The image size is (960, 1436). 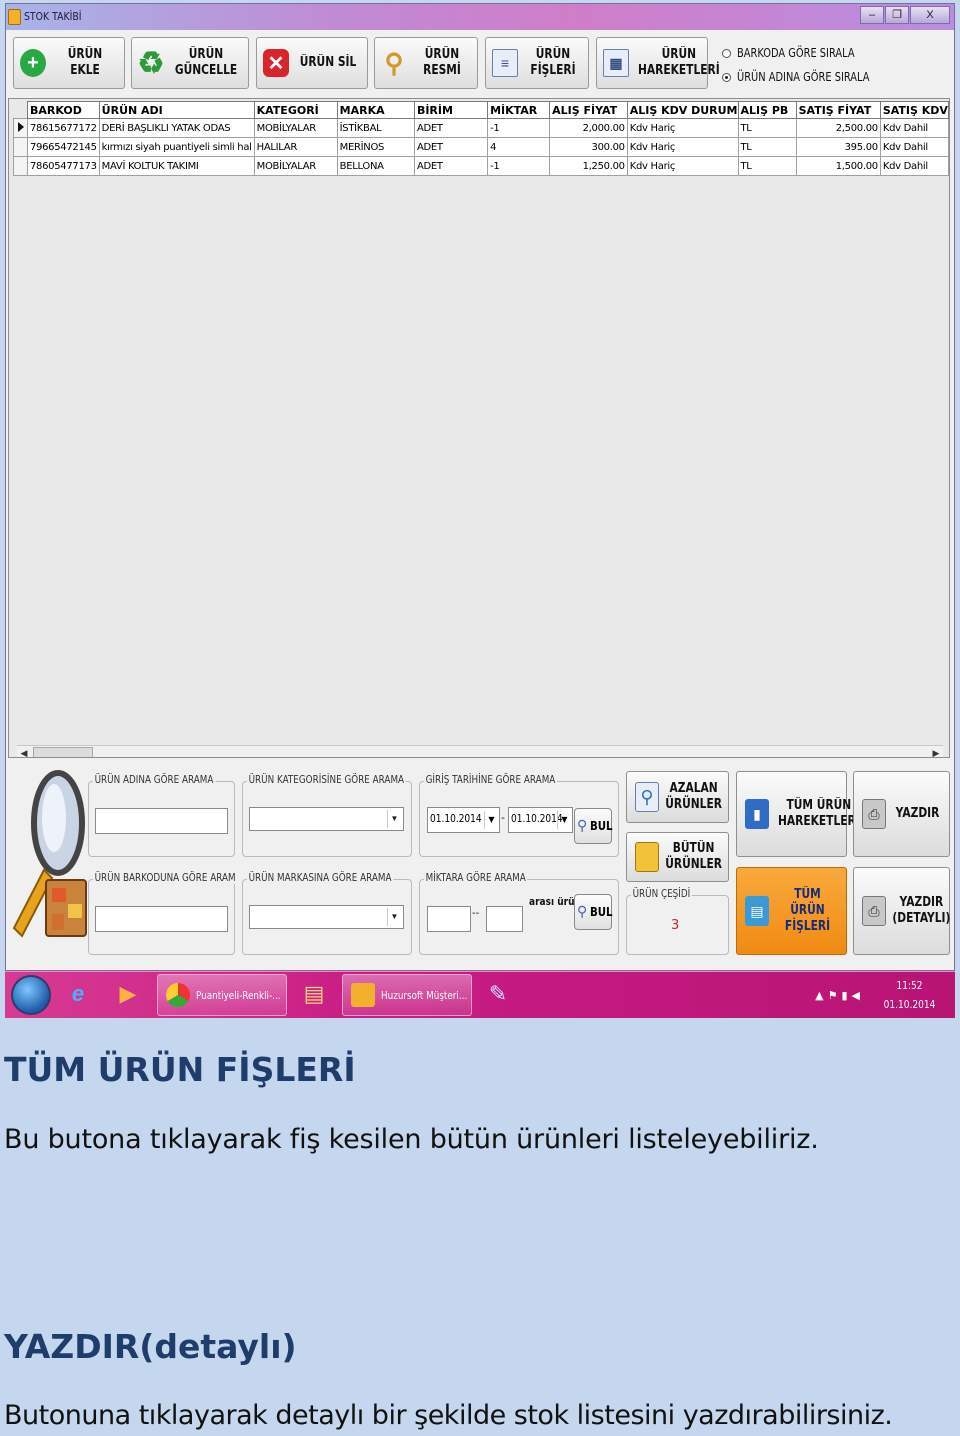 I want to click on sort-ad-option: ÜRÜN ADINA GÖRE SIRALA, so click(x=810, y=77).